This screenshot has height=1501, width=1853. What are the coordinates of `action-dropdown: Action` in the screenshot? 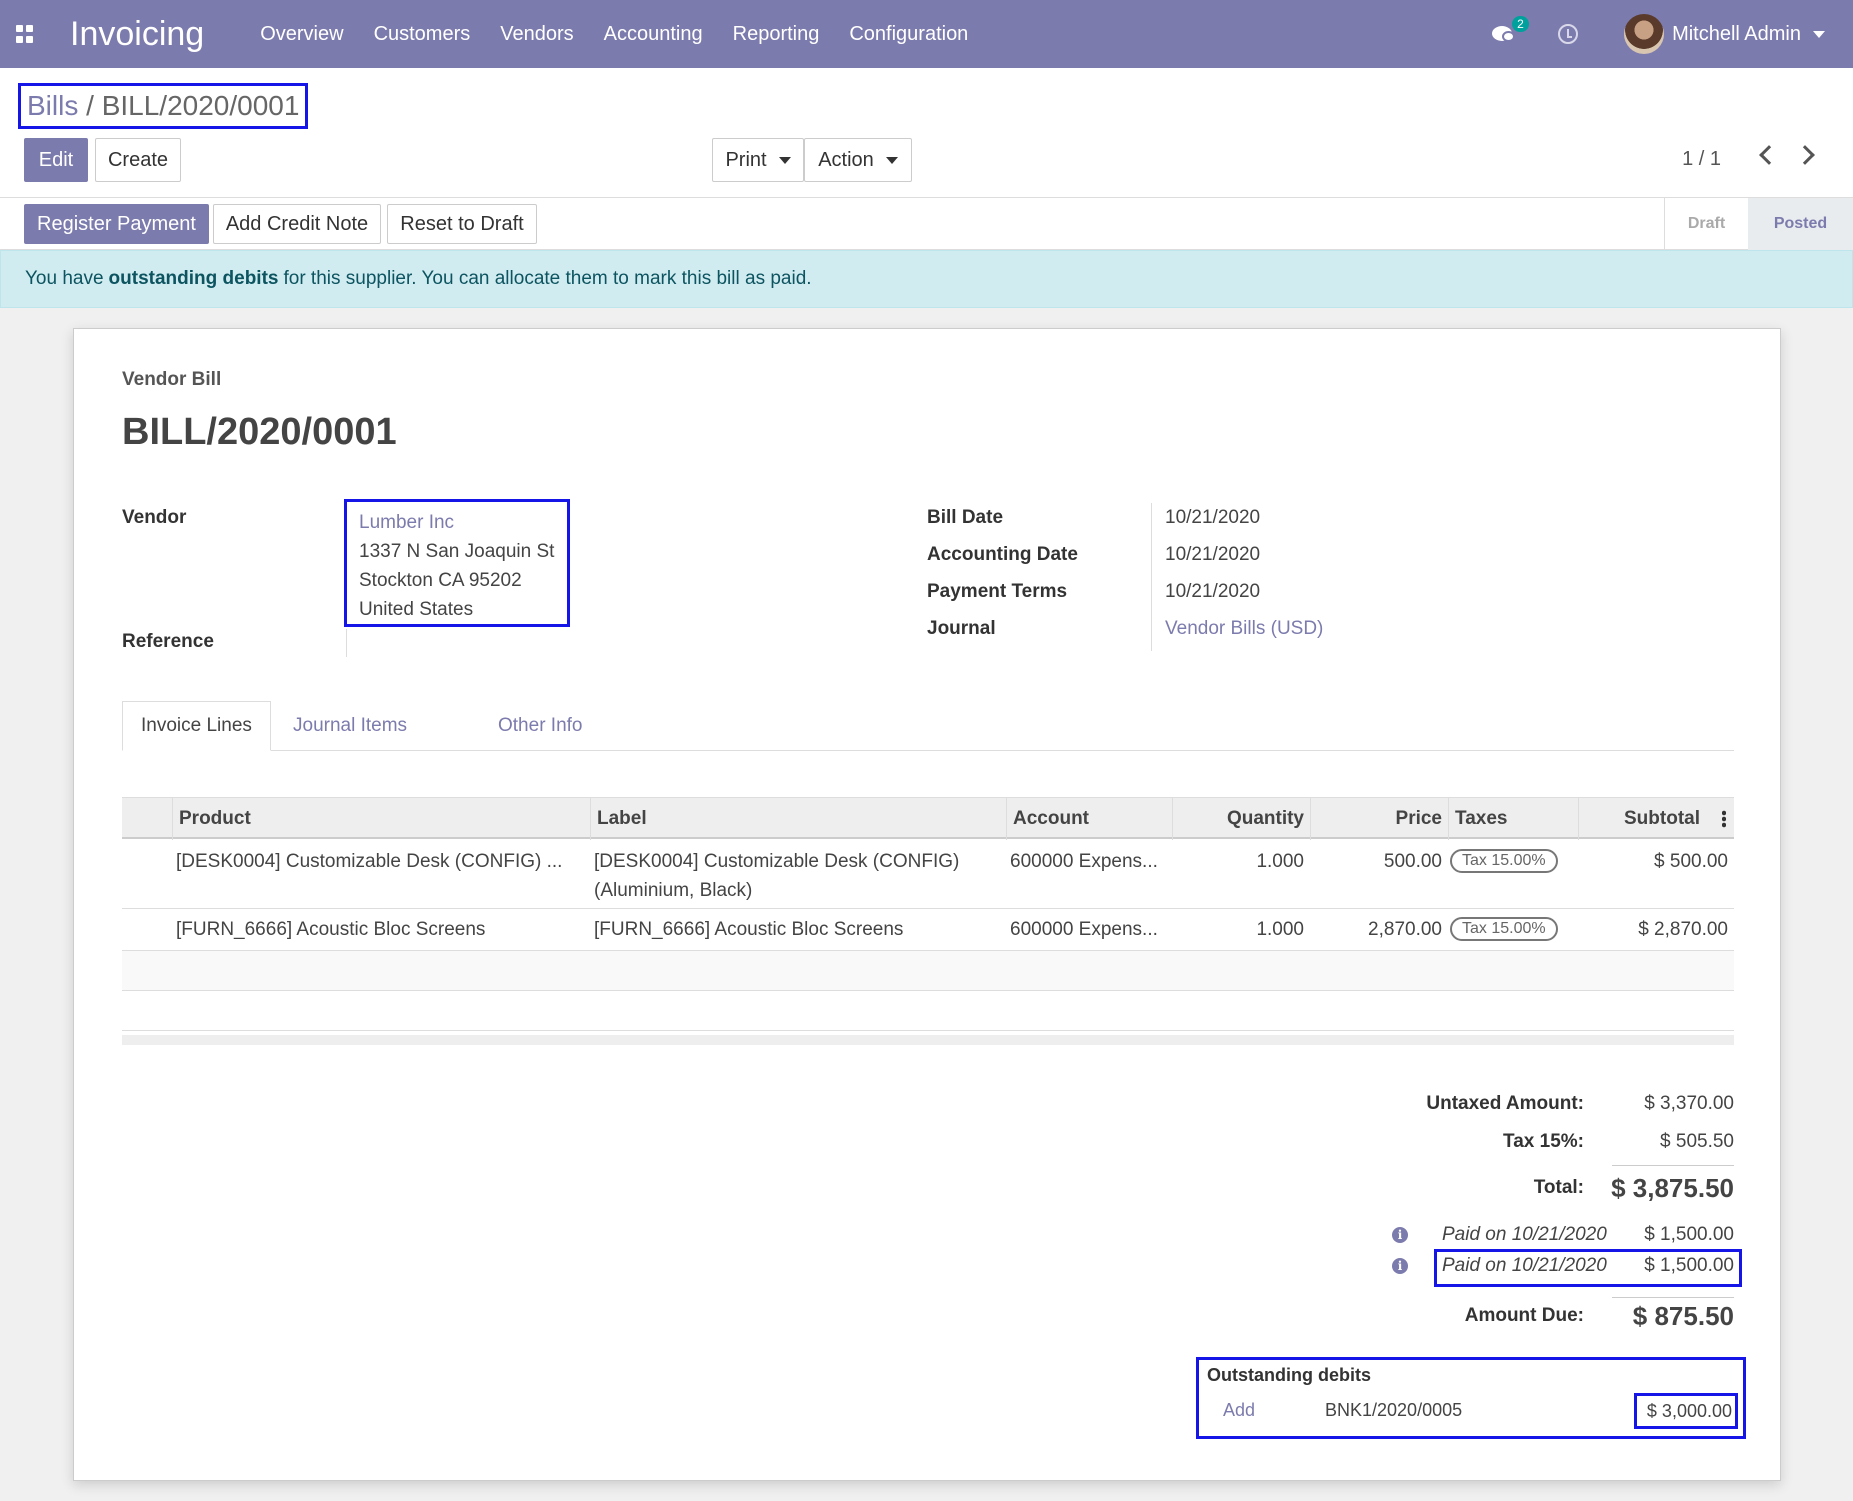 It's located at (858, 160).